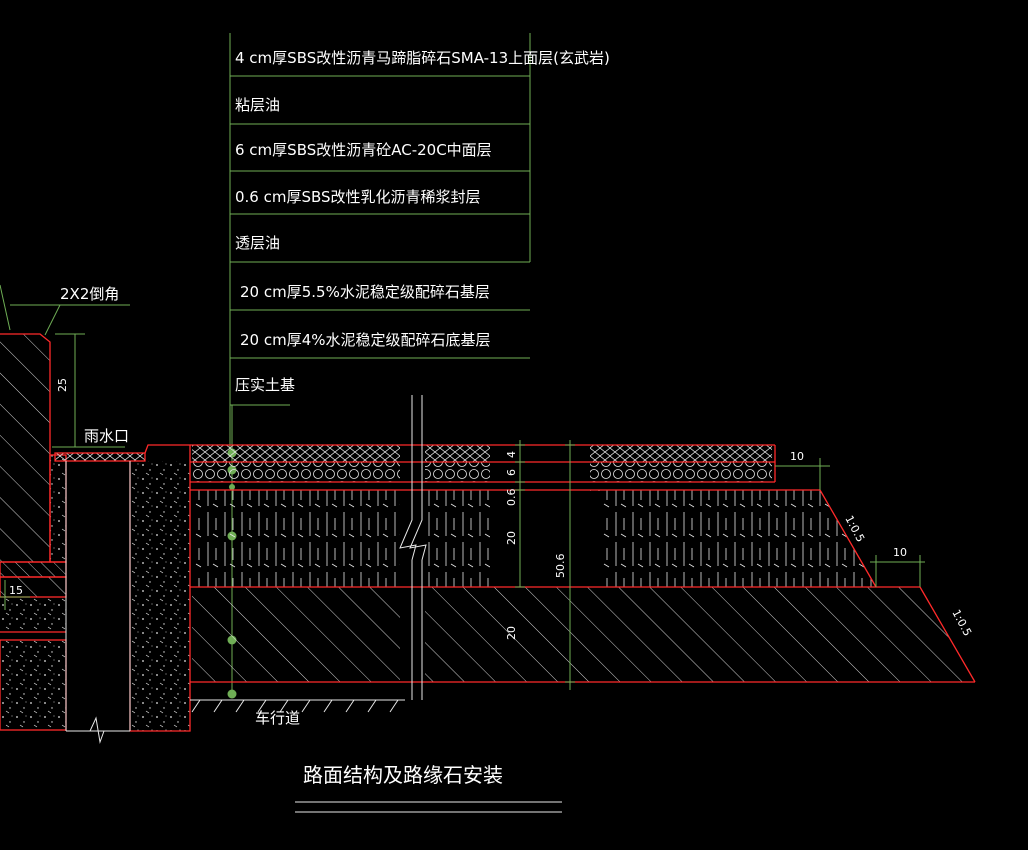  I want to click on dimension-15-label: 15, so click(16, 590).